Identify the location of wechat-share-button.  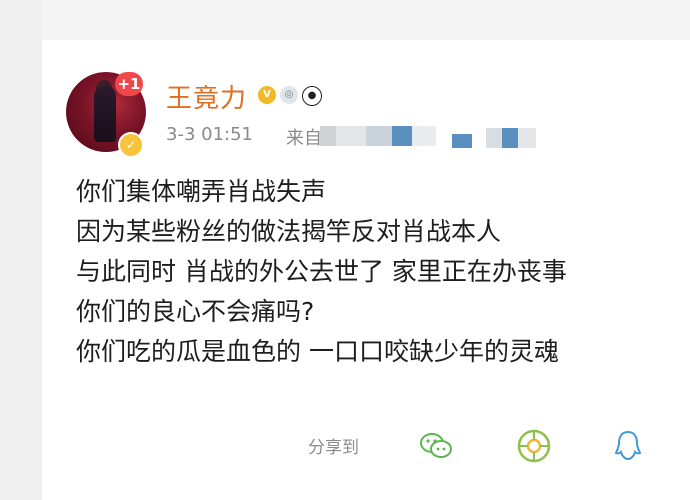
(436, 446).